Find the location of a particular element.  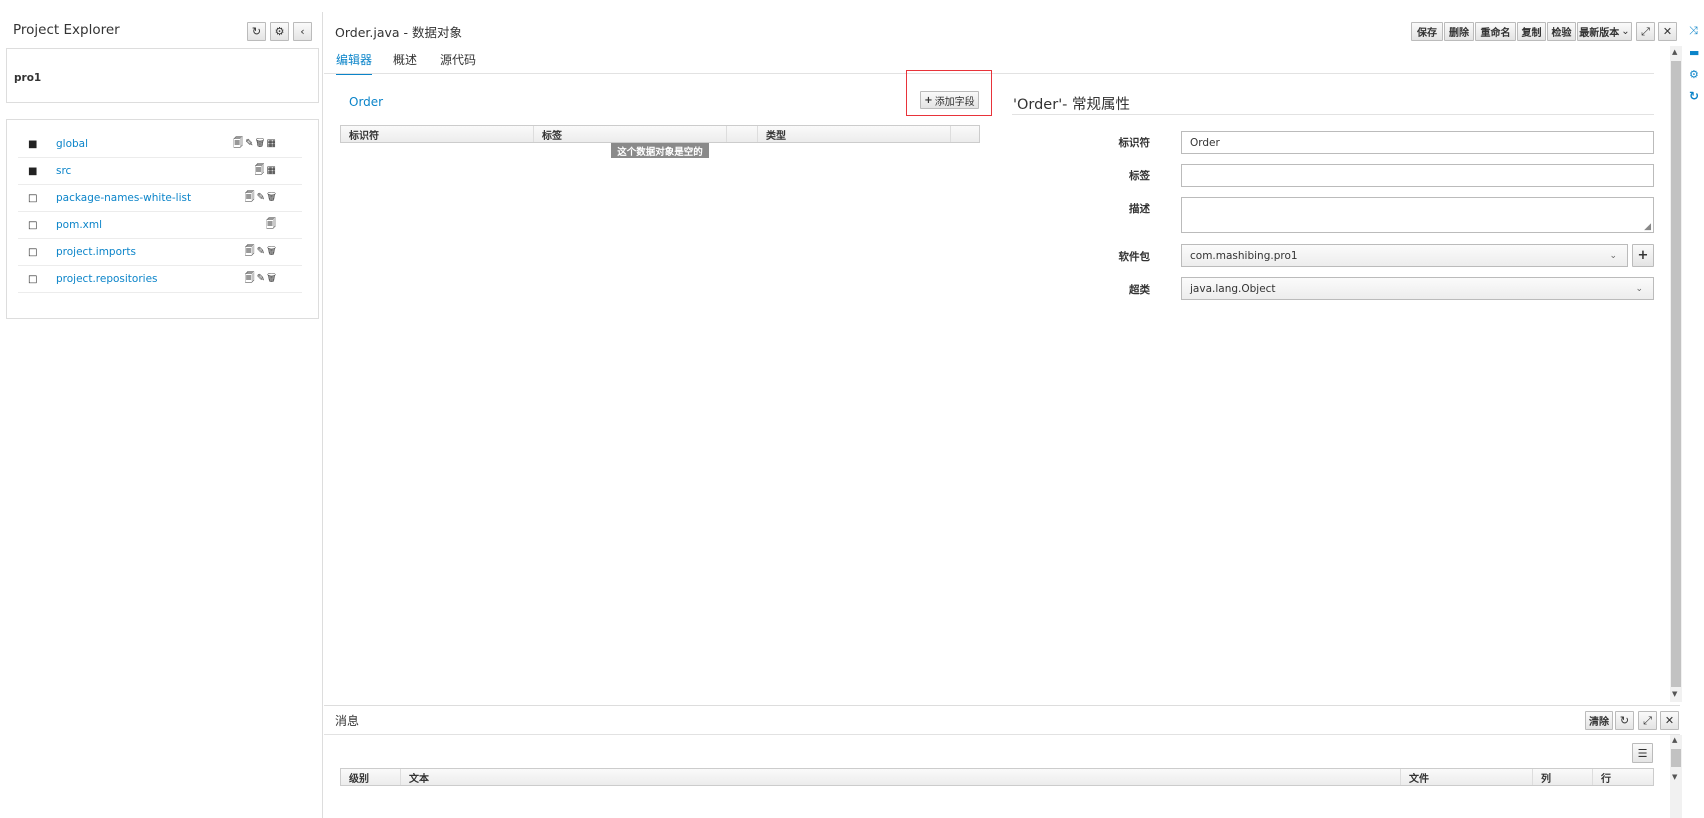

messages-title: 消息 is located at coordinates (347, 721).